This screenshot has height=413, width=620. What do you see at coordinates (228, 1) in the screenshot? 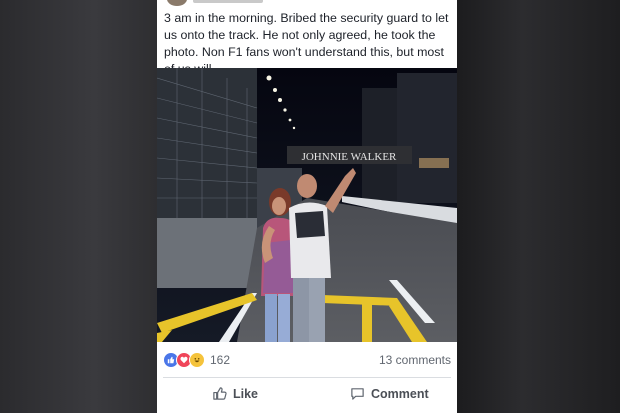
I see `author-name-stub` at bounding box center [228, 1].